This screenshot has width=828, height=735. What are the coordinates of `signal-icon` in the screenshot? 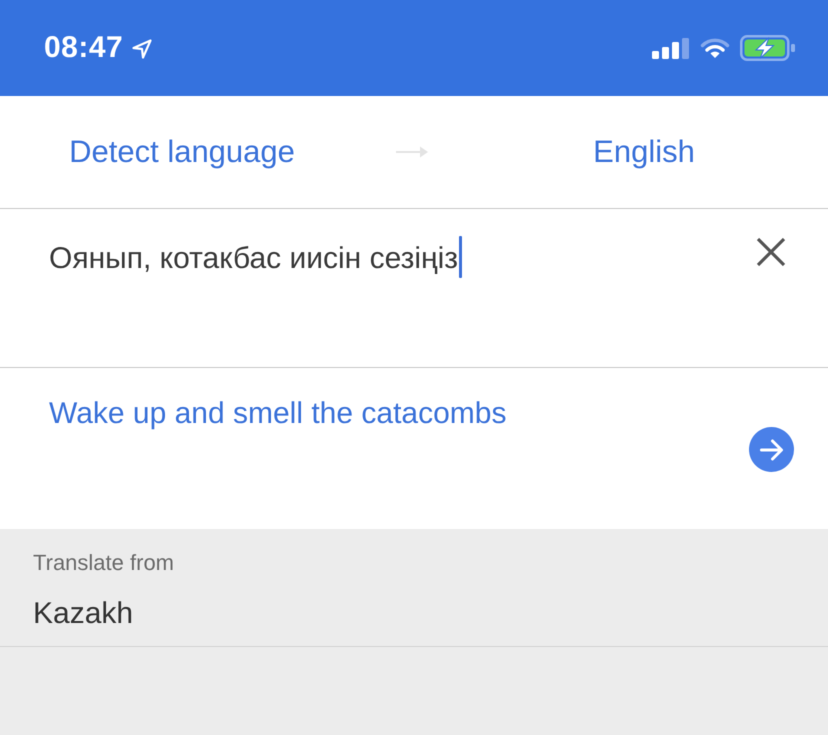 It's located at (670, 48).